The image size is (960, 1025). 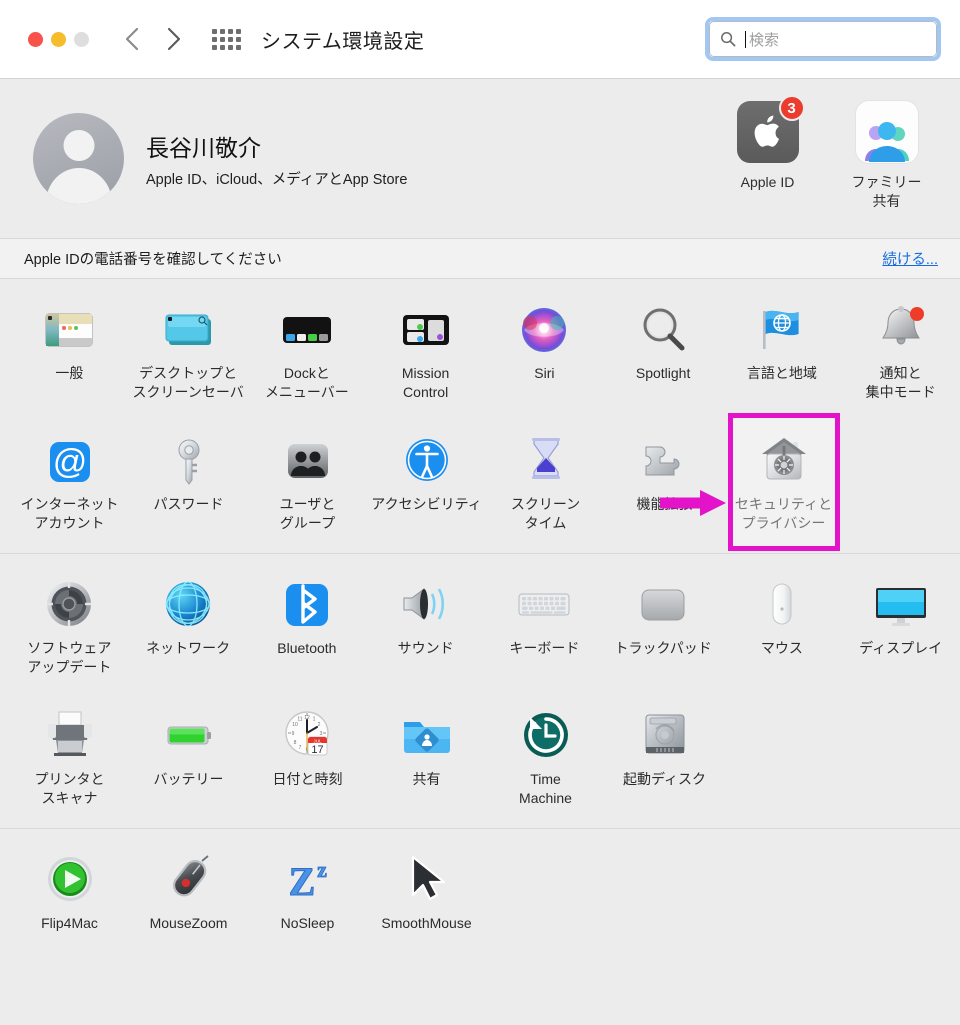 What do you see at coordinates (70, 735) in the screenshot?
I see `printer-scanner-icon` at bounding box center [70, 735].